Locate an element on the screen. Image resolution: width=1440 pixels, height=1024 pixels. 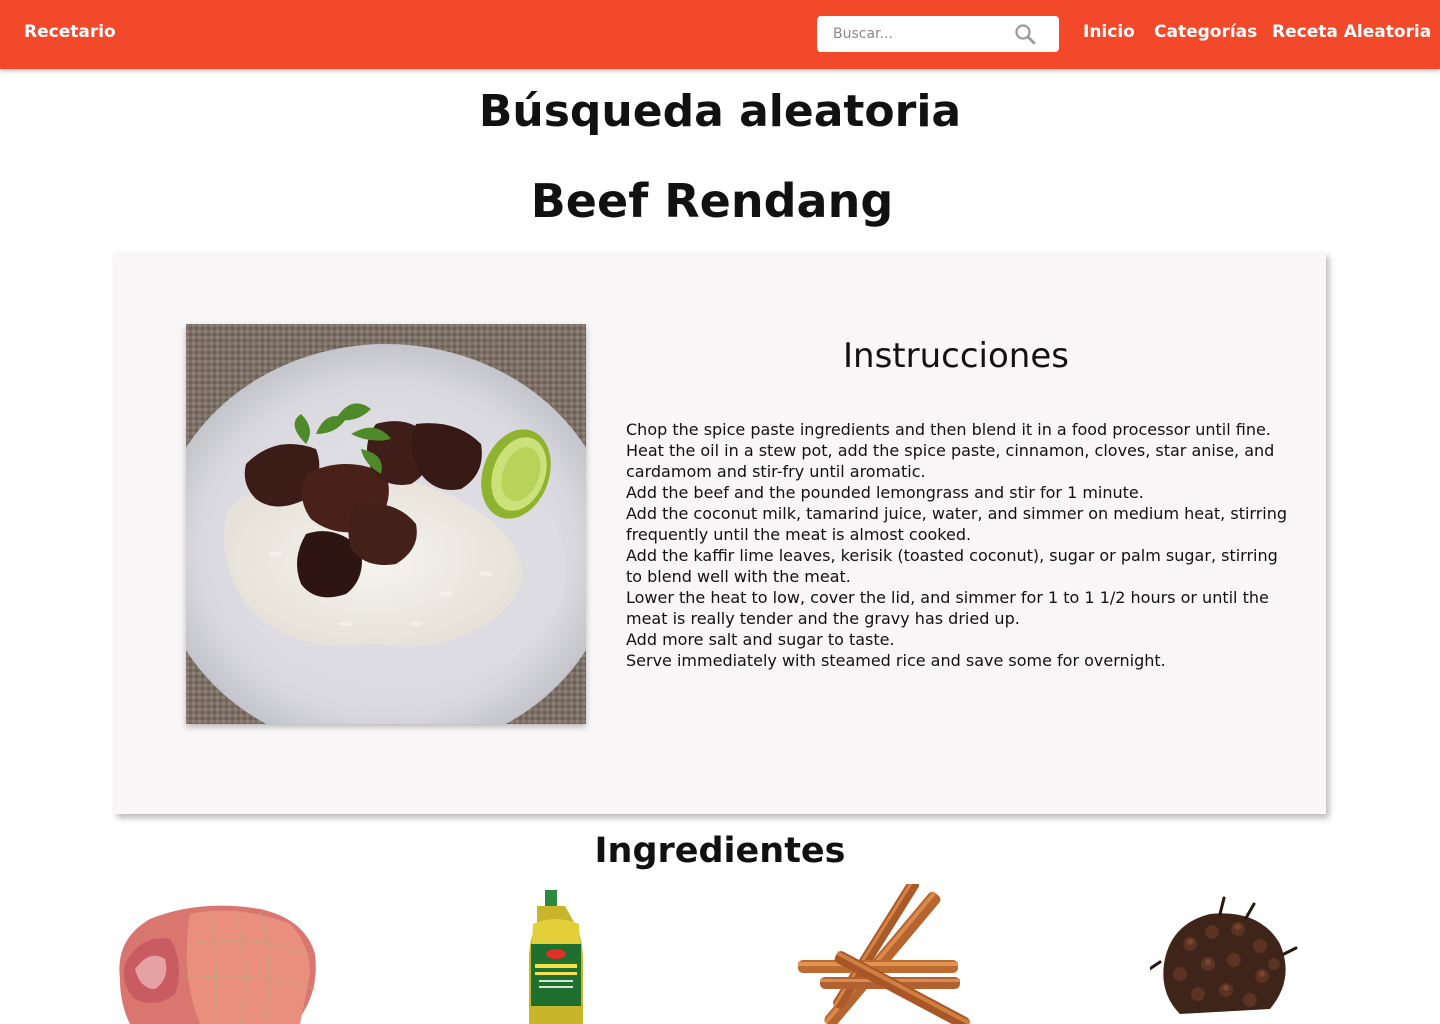
search-icon is located at coordinates (1025, 34).